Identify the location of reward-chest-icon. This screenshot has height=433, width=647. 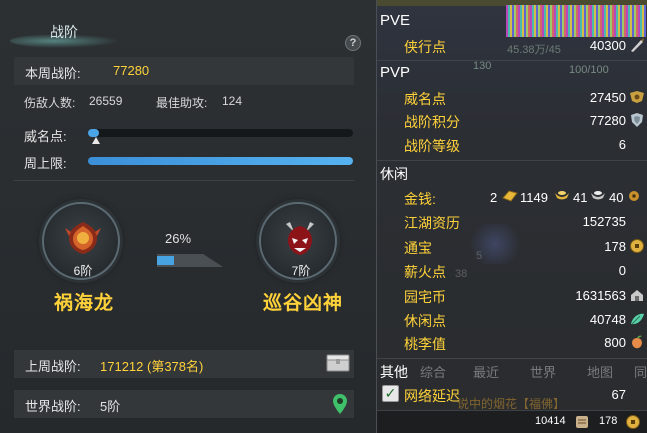
(338, 363).